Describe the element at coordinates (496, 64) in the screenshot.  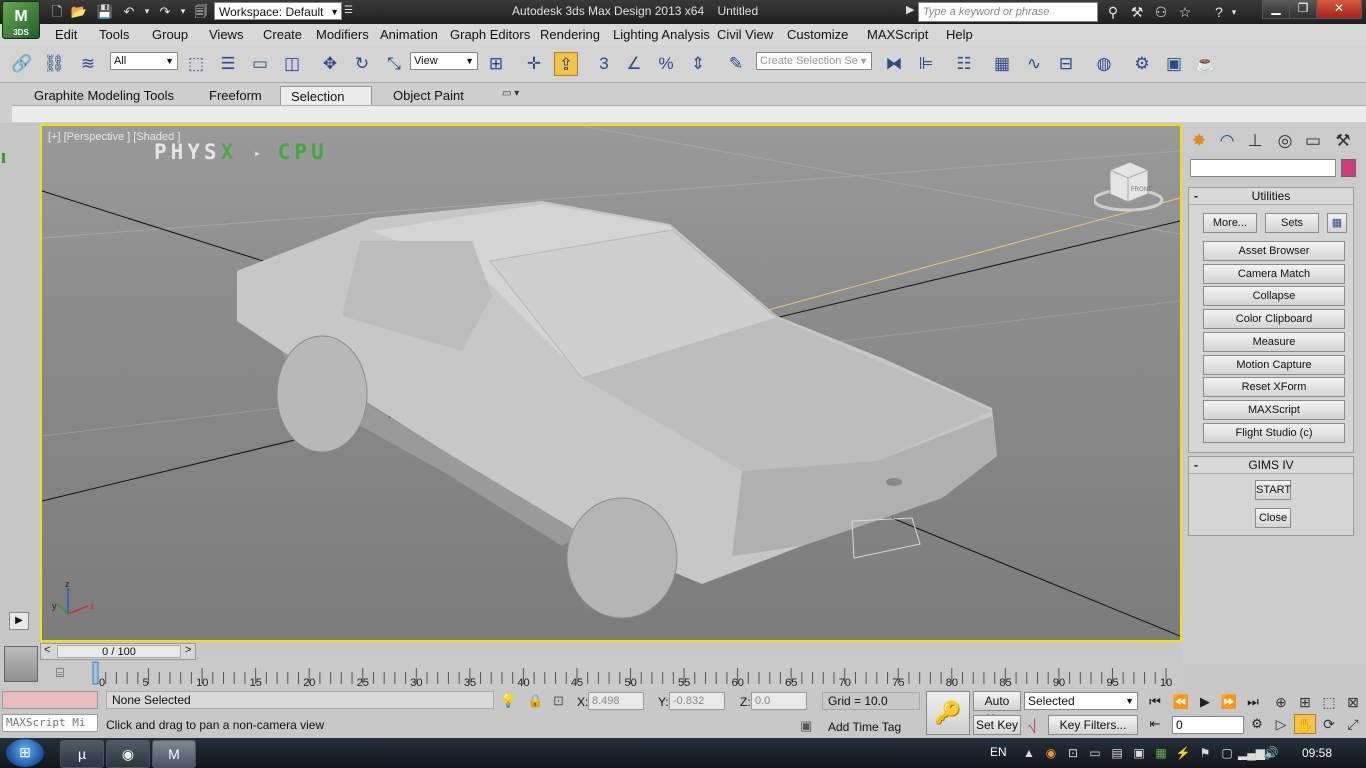
I see `pivot-center-icon: ⊞` at that location.